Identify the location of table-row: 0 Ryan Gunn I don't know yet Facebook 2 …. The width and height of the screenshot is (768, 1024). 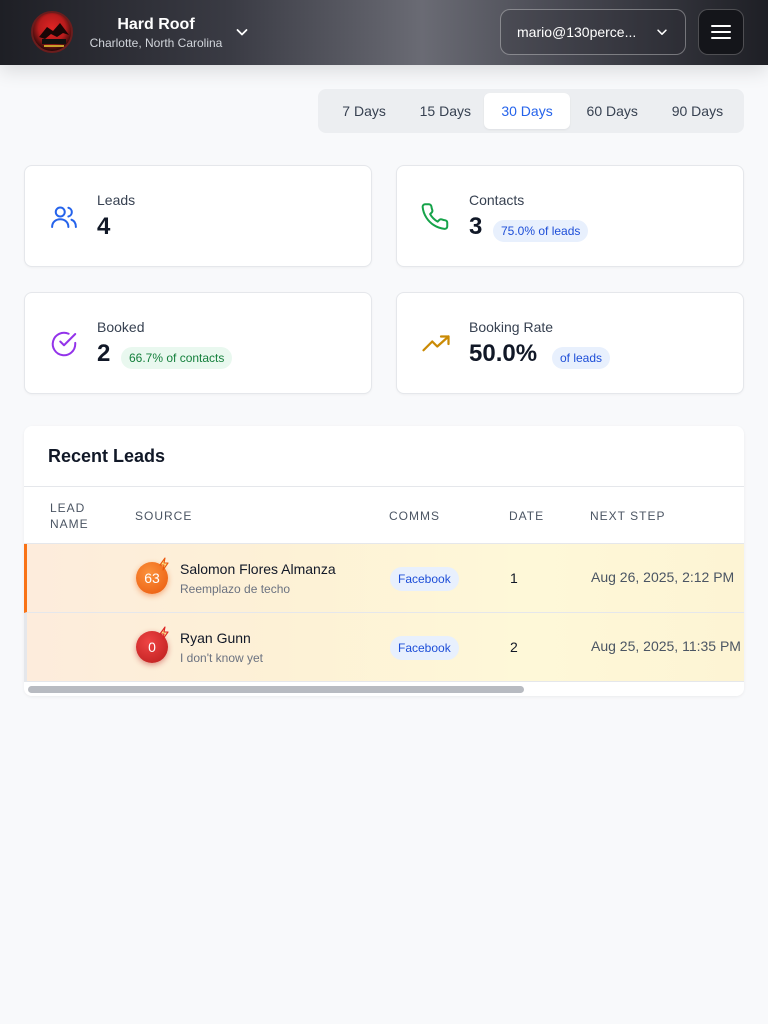
(384, 647).